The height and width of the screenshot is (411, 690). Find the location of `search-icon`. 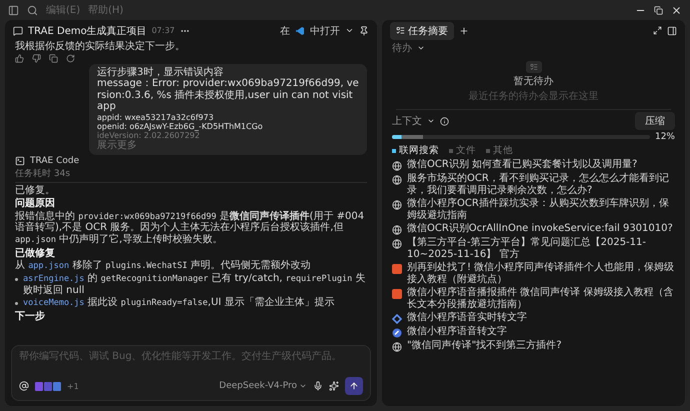

search-icon is located at coordinates (32, 10).